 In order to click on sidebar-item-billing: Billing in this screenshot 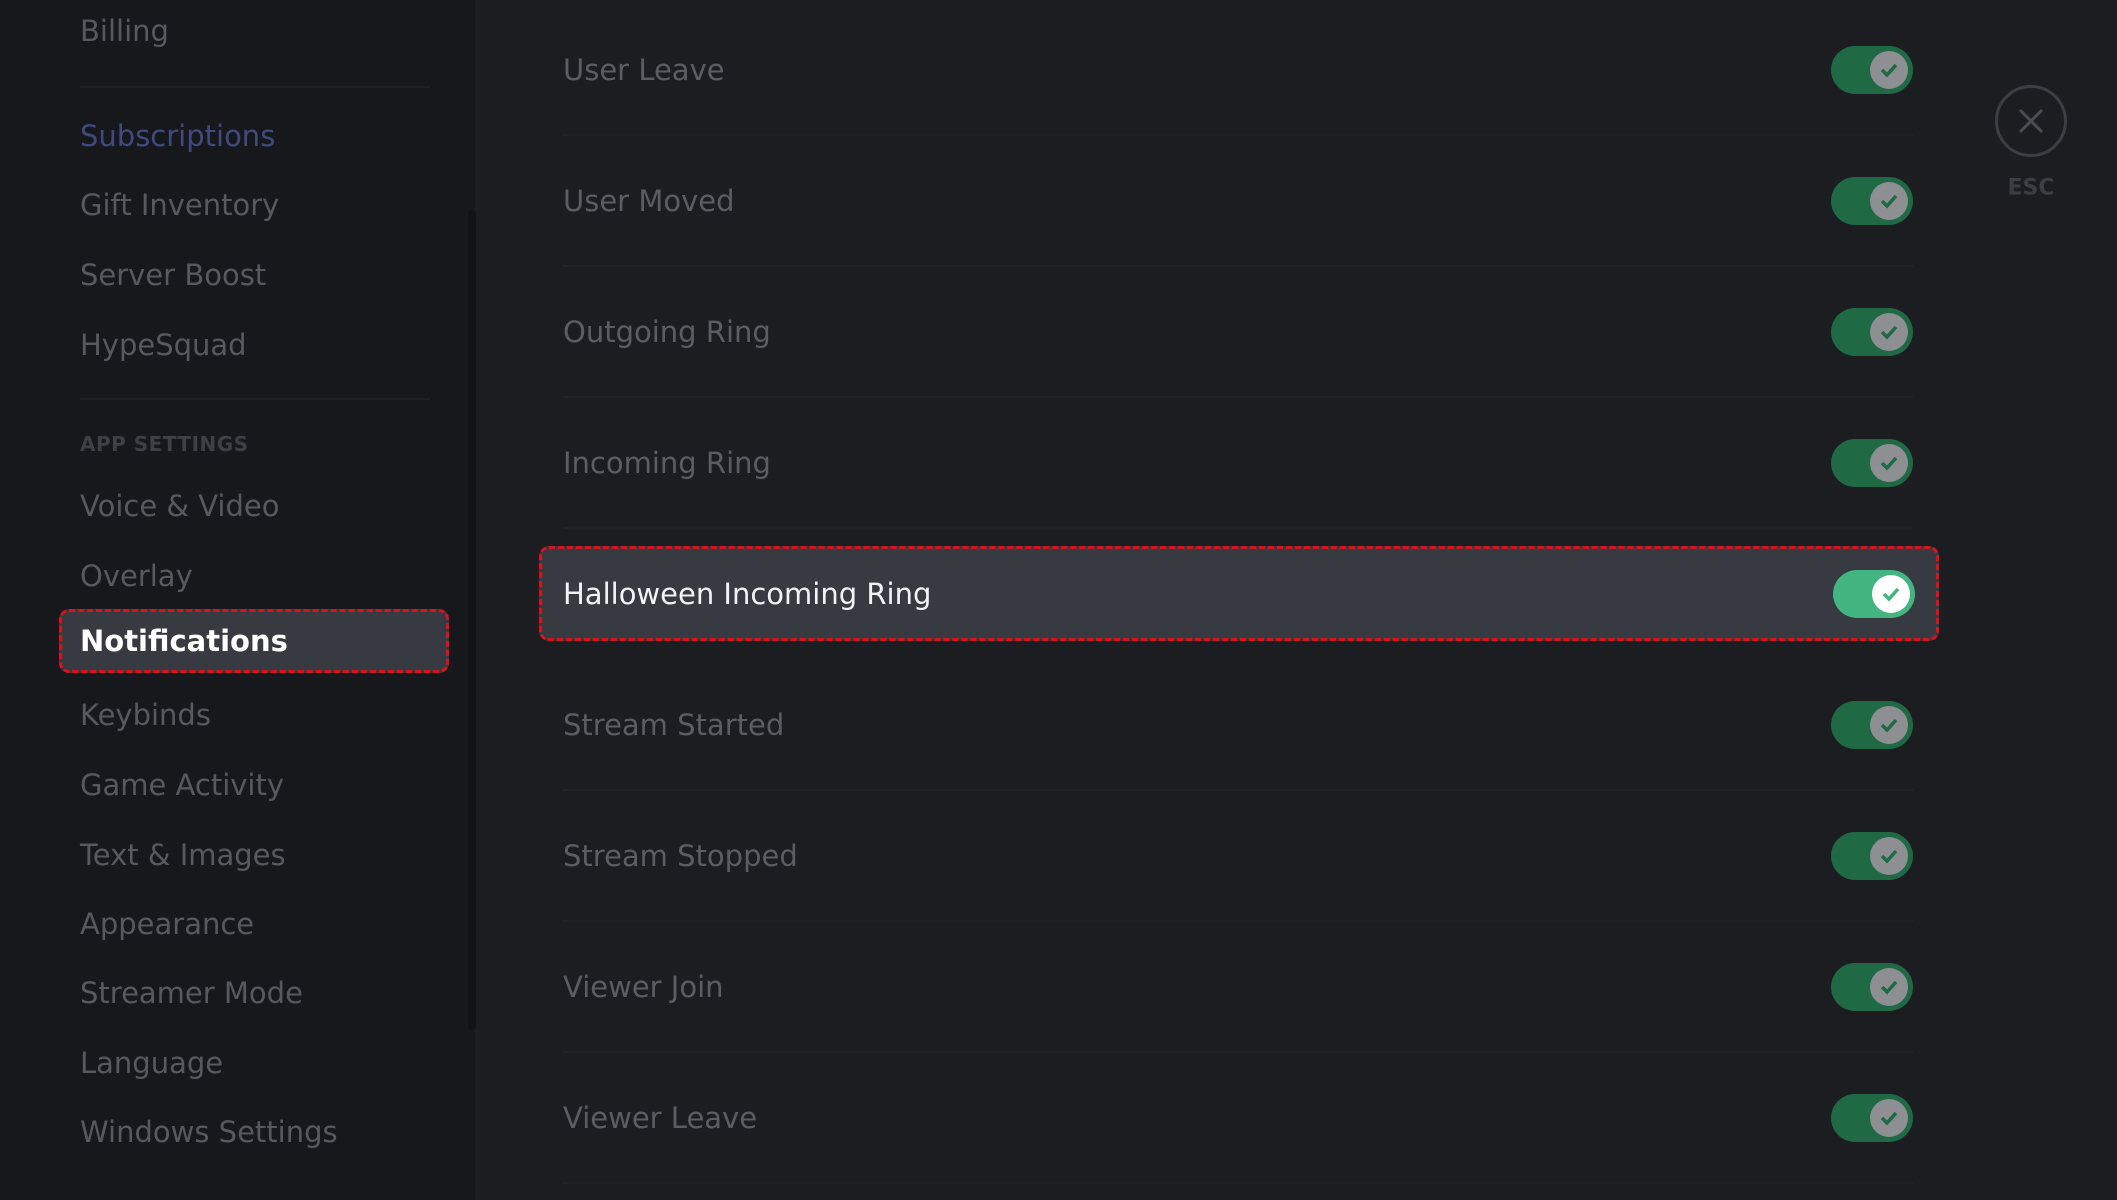, I will do `click(124, 31)`.